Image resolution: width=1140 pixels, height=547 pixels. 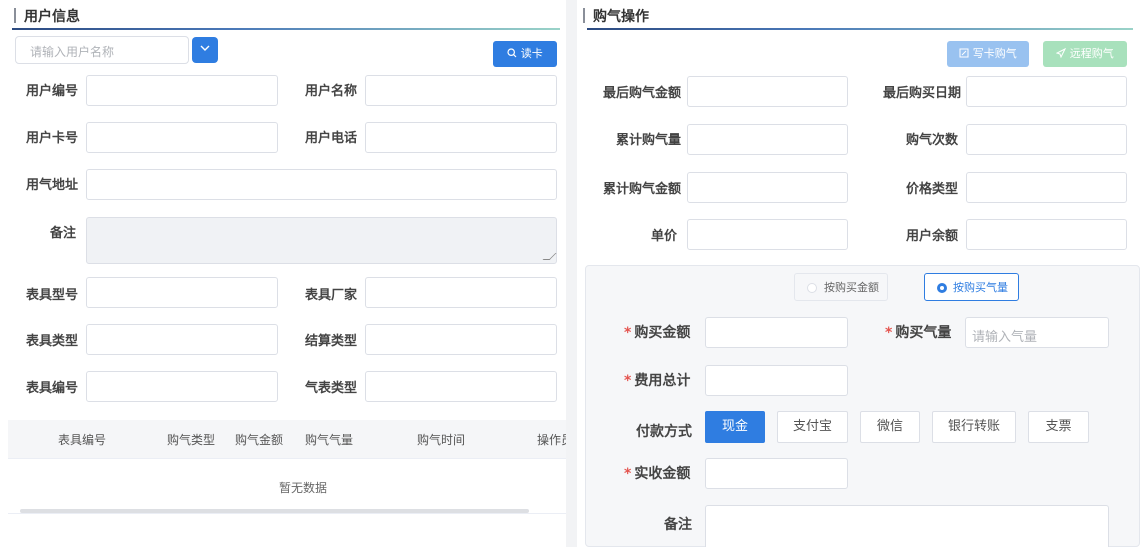 What do you see at coordinates (657, 333) in the screenshot?
I see `buy-amount-label: * 购买金额` at bounding box center [657, 333].